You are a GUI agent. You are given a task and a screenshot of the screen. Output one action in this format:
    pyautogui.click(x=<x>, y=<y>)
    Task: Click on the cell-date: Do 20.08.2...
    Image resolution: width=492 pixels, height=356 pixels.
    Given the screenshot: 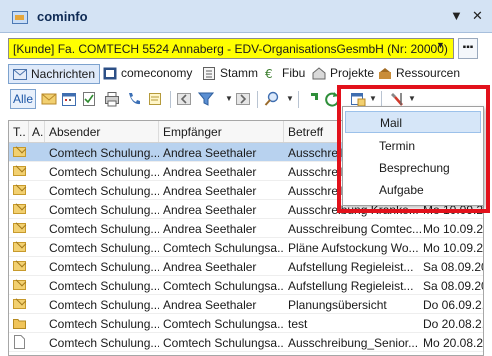 What is the action you would take?
    pyautogui.click(x=453, y=324)
    